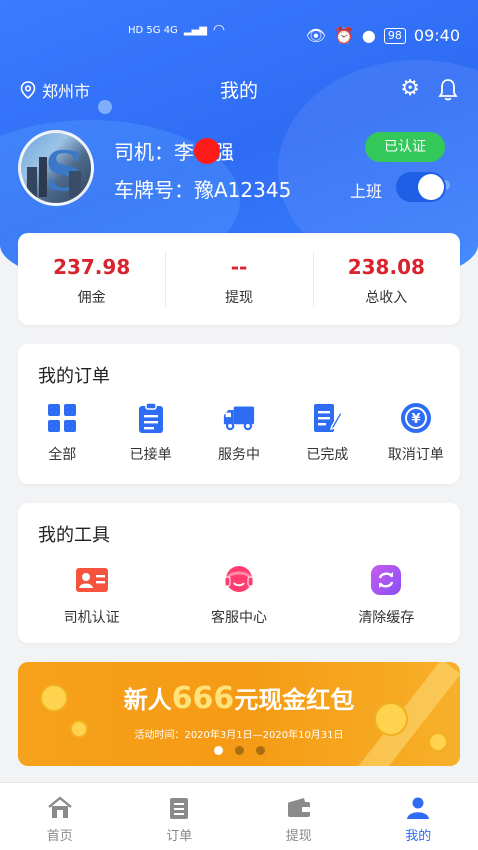 This screenshot has height=850, width=478. What do you see at coordinates (179, 836) in the screenshot?
I see `nav-label: 订单` at bounding box center [179, 836].